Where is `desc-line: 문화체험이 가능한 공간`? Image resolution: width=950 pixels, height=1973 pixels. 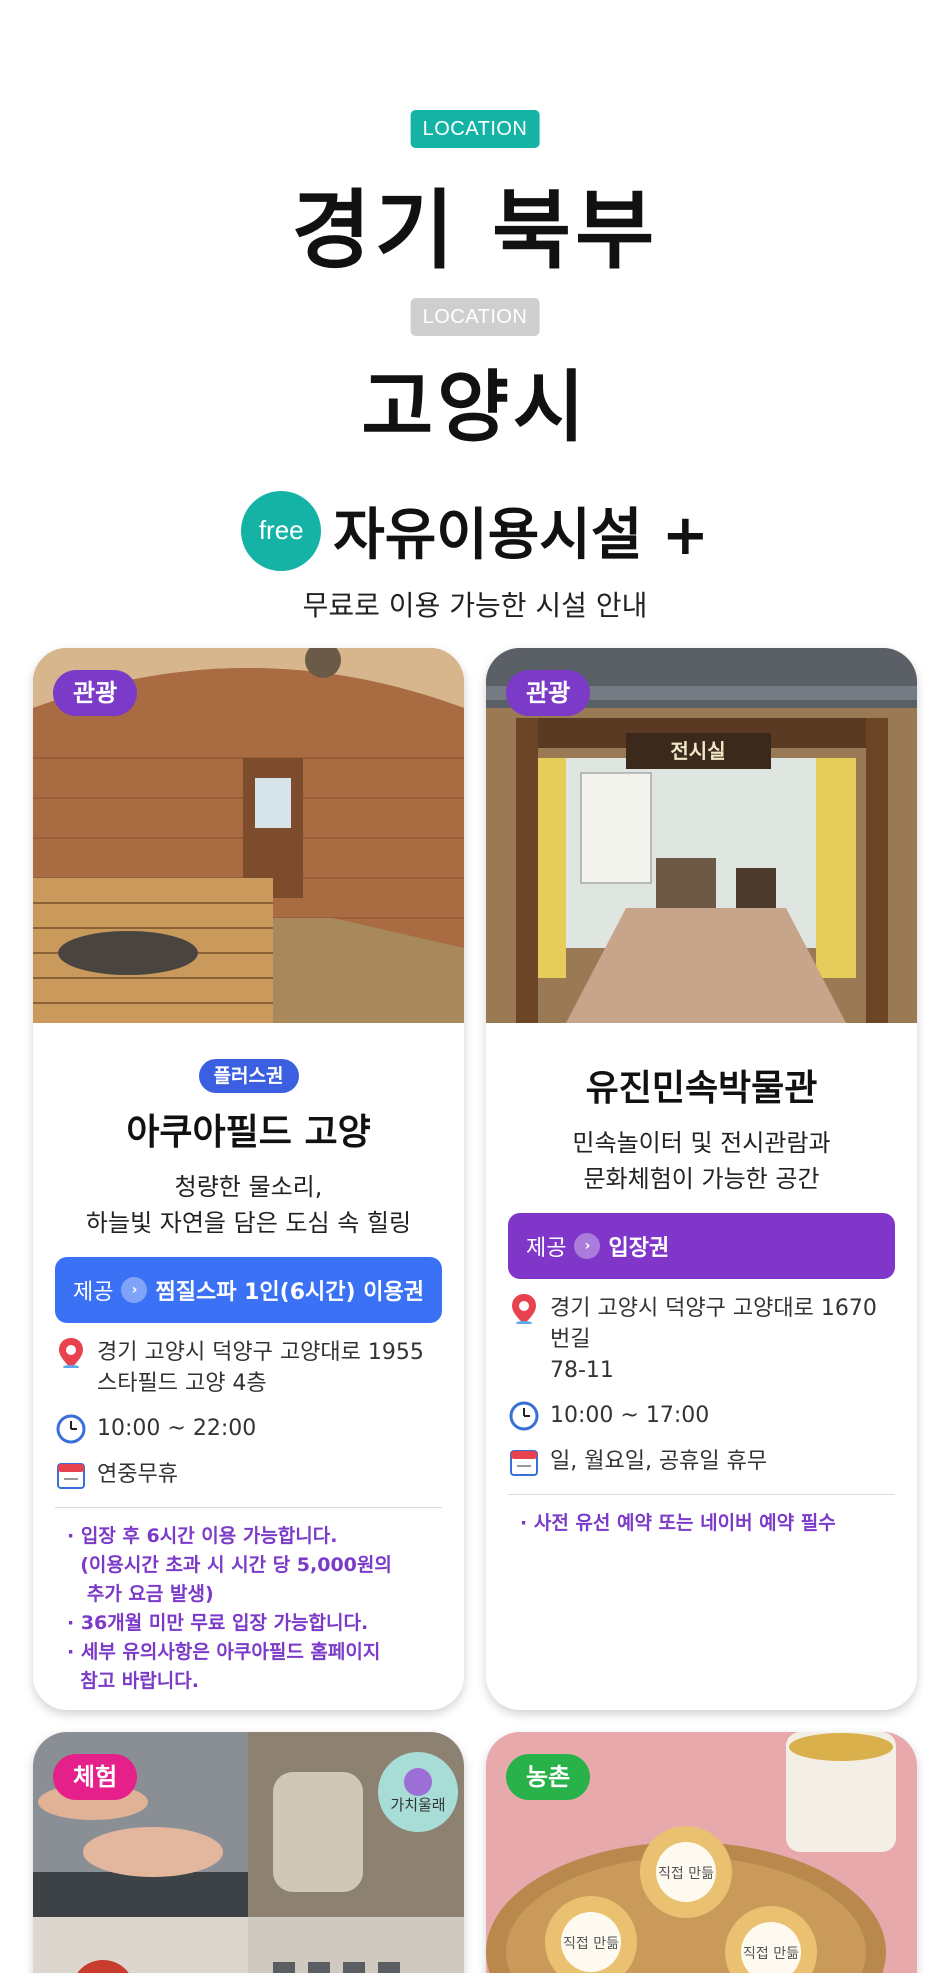 desc-line: 문화체험이 가능한 공간 is located at coordinates (701, 1179).